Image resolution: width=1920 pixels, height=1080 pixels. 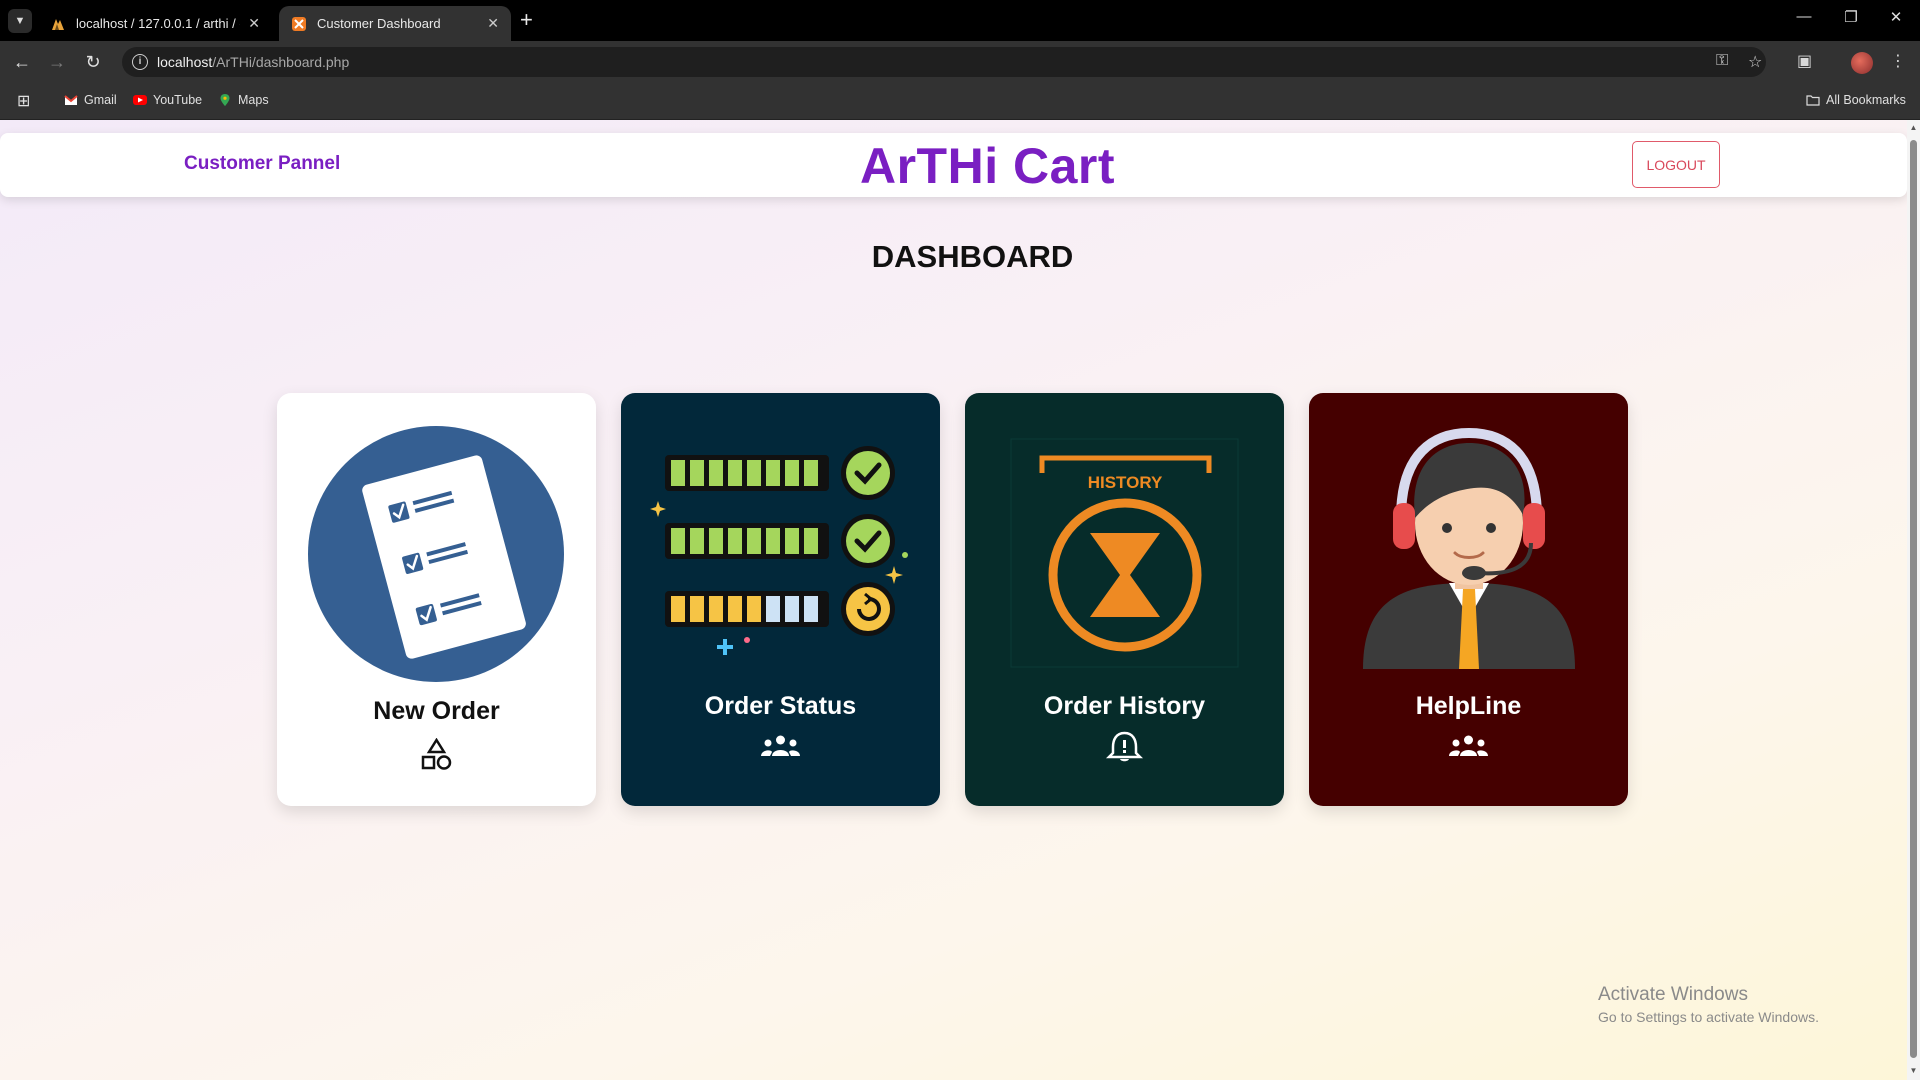 I want to click on extensions-puzzle-icon: ▣, so click(x=1804, y=61).